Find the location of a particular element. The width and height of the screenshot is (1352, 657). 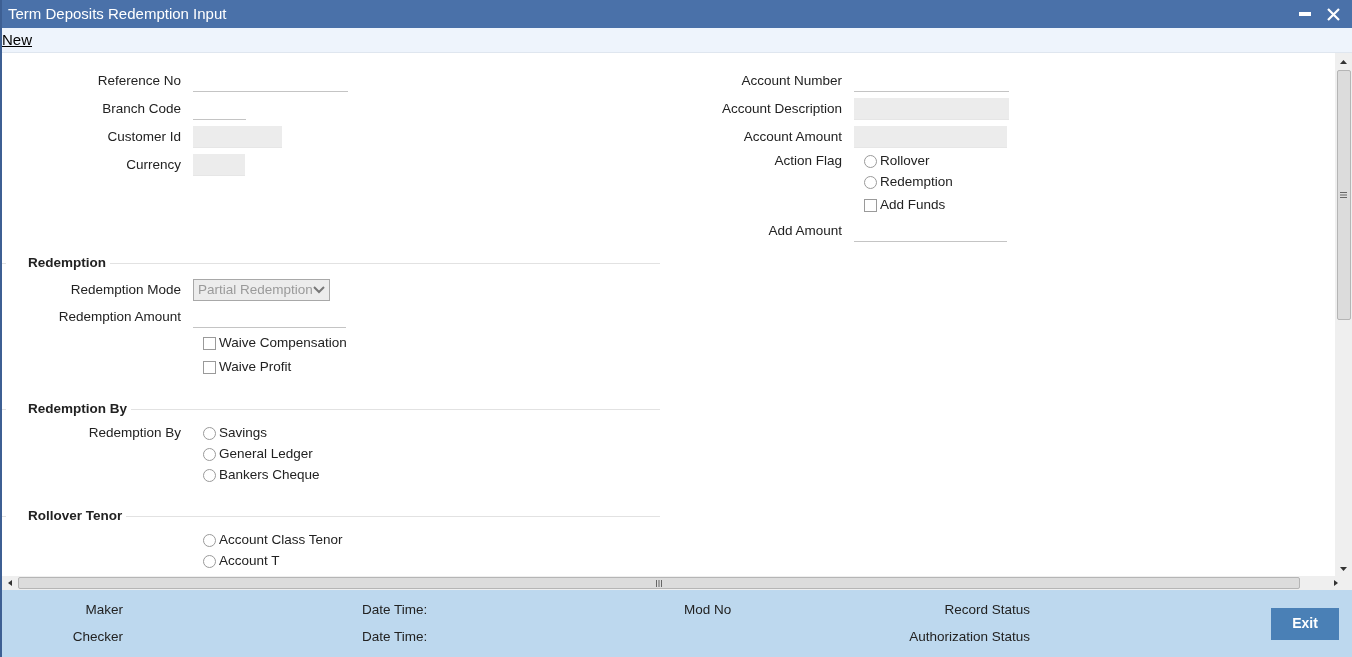

radio-label: Savings is located at coordinates (243, 433).